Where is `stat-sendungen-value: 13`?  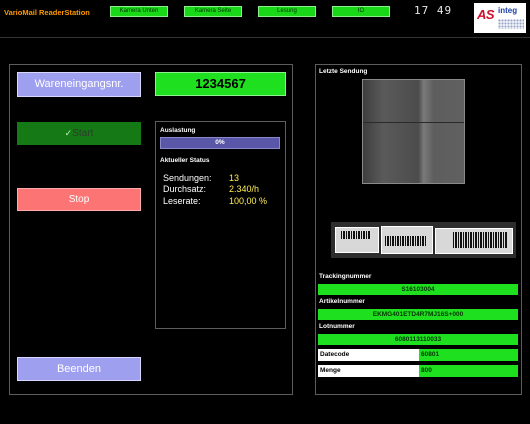 stat-sendungen-value: 13 is located at coordinates (234, 178).